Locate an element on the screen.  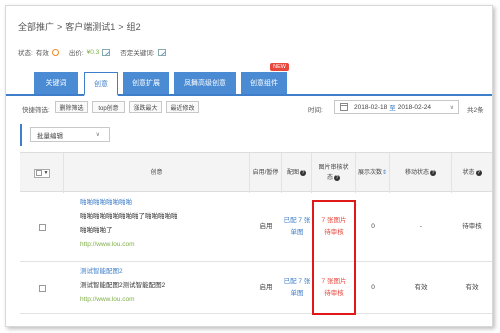
filter-button-recent-label: 最近修改 is located at coordinates (182, 108).